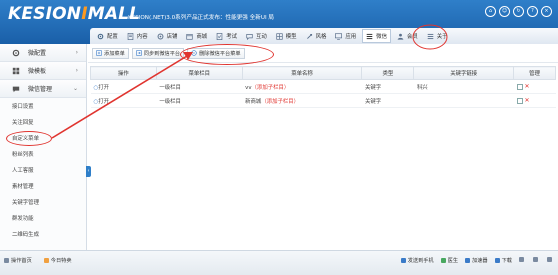  Describe the element at coordinates (403, 260) in the screenshot. I see `phone-icon` at that location.